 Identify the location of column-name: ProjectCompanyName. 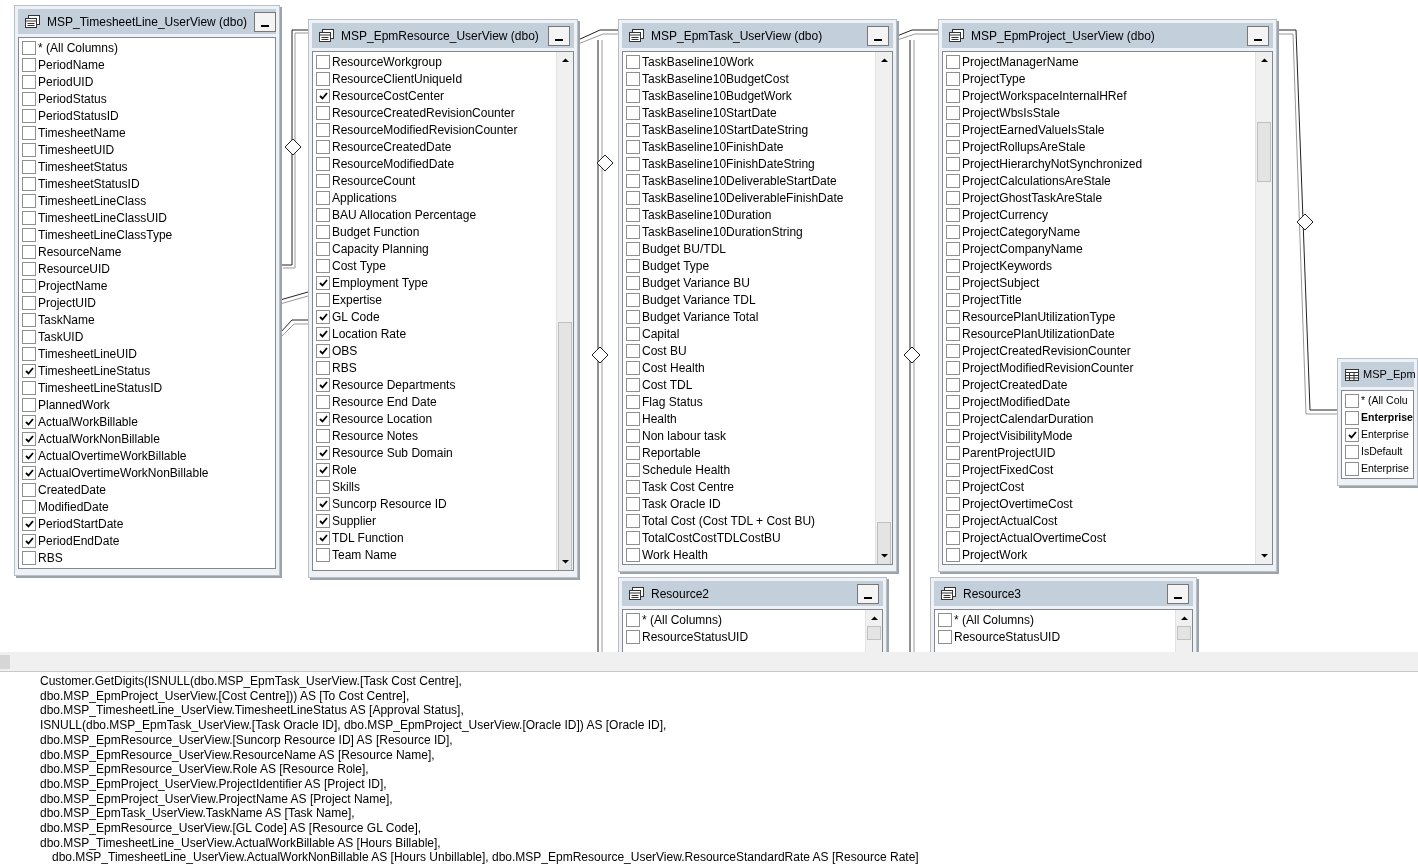
(1022, 249).